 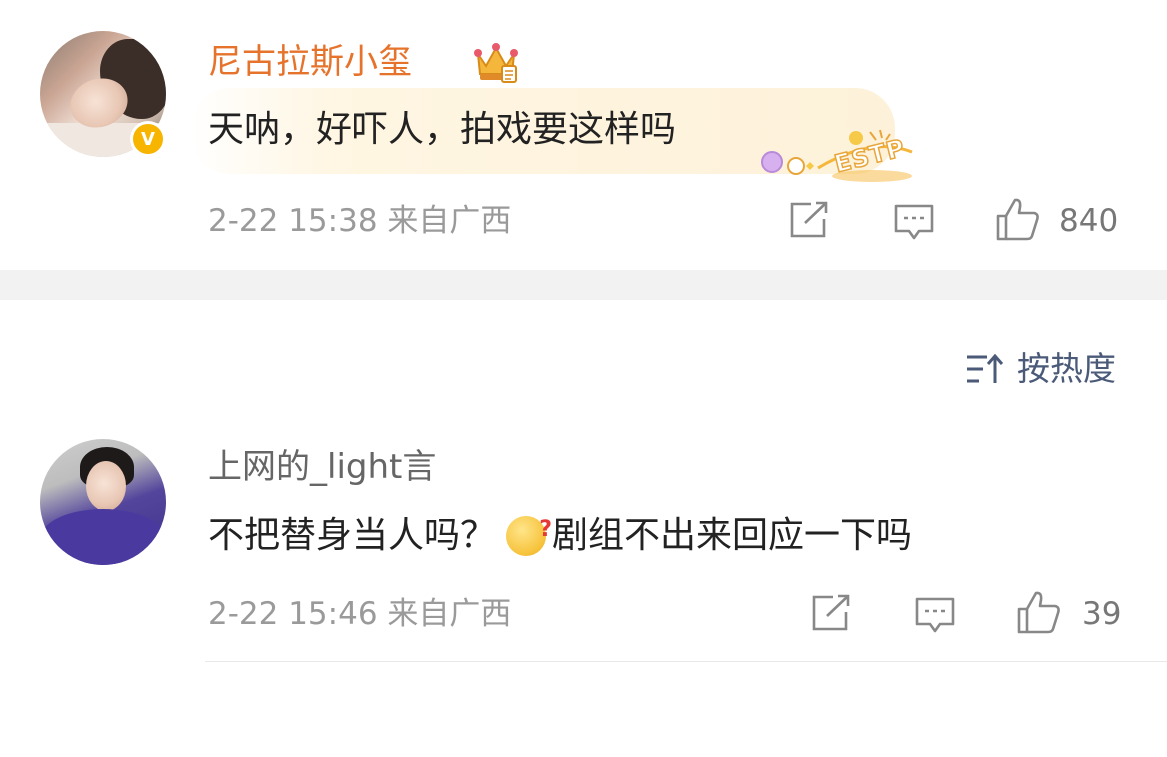 I want to click on comment-username: 尼古拉斯小玺, so click(x=310, y=62).